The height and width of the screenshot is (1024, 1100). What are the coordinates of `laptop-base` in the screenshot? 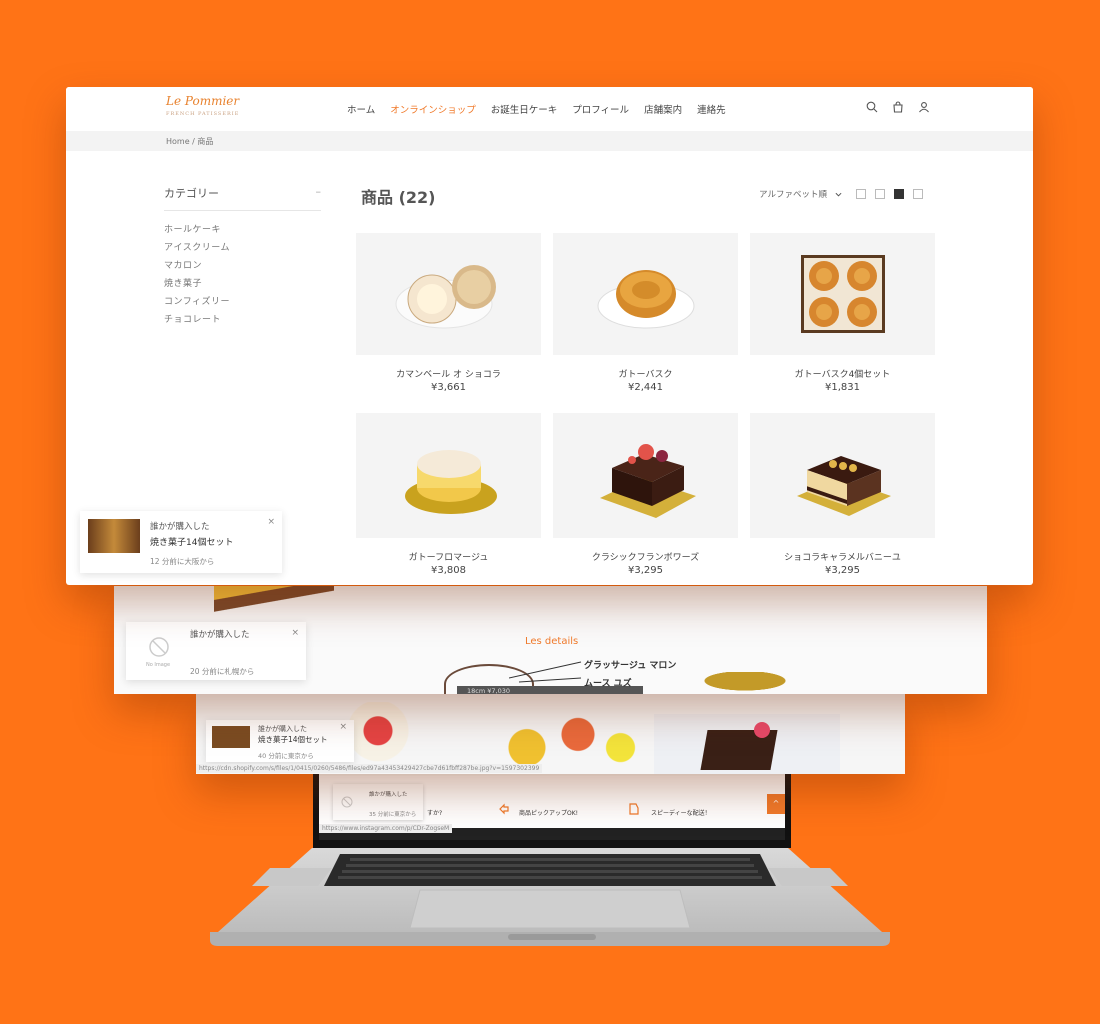 It's located at (550, 897).